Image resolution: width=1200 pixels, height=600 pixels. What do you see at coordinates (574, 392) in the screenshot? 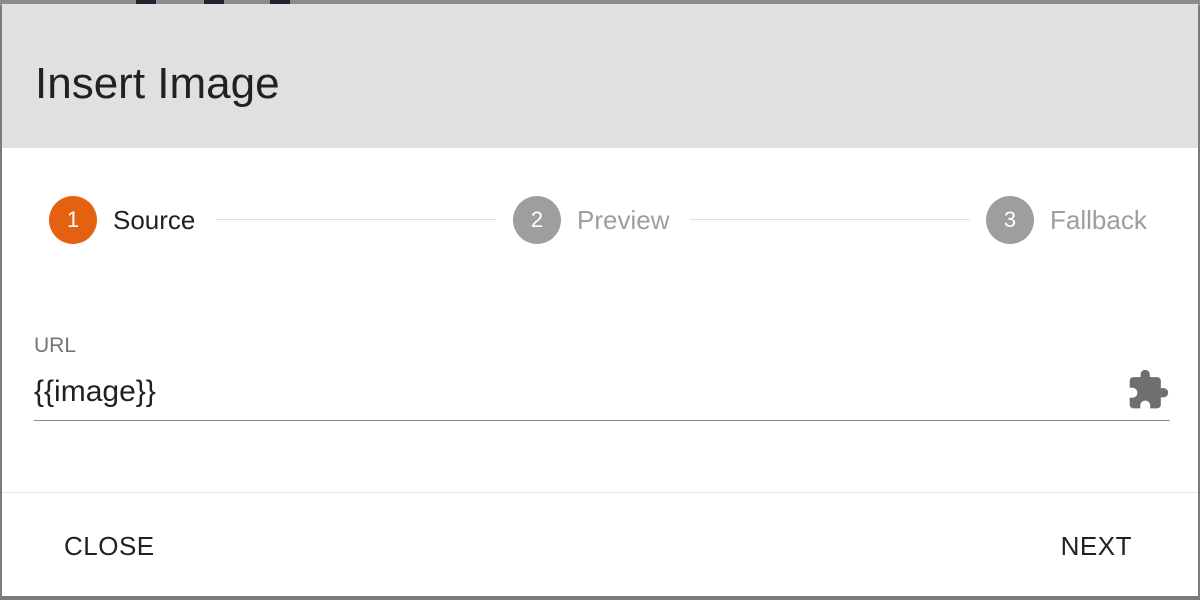
I see `url-input` at bounding box center [574, 392].